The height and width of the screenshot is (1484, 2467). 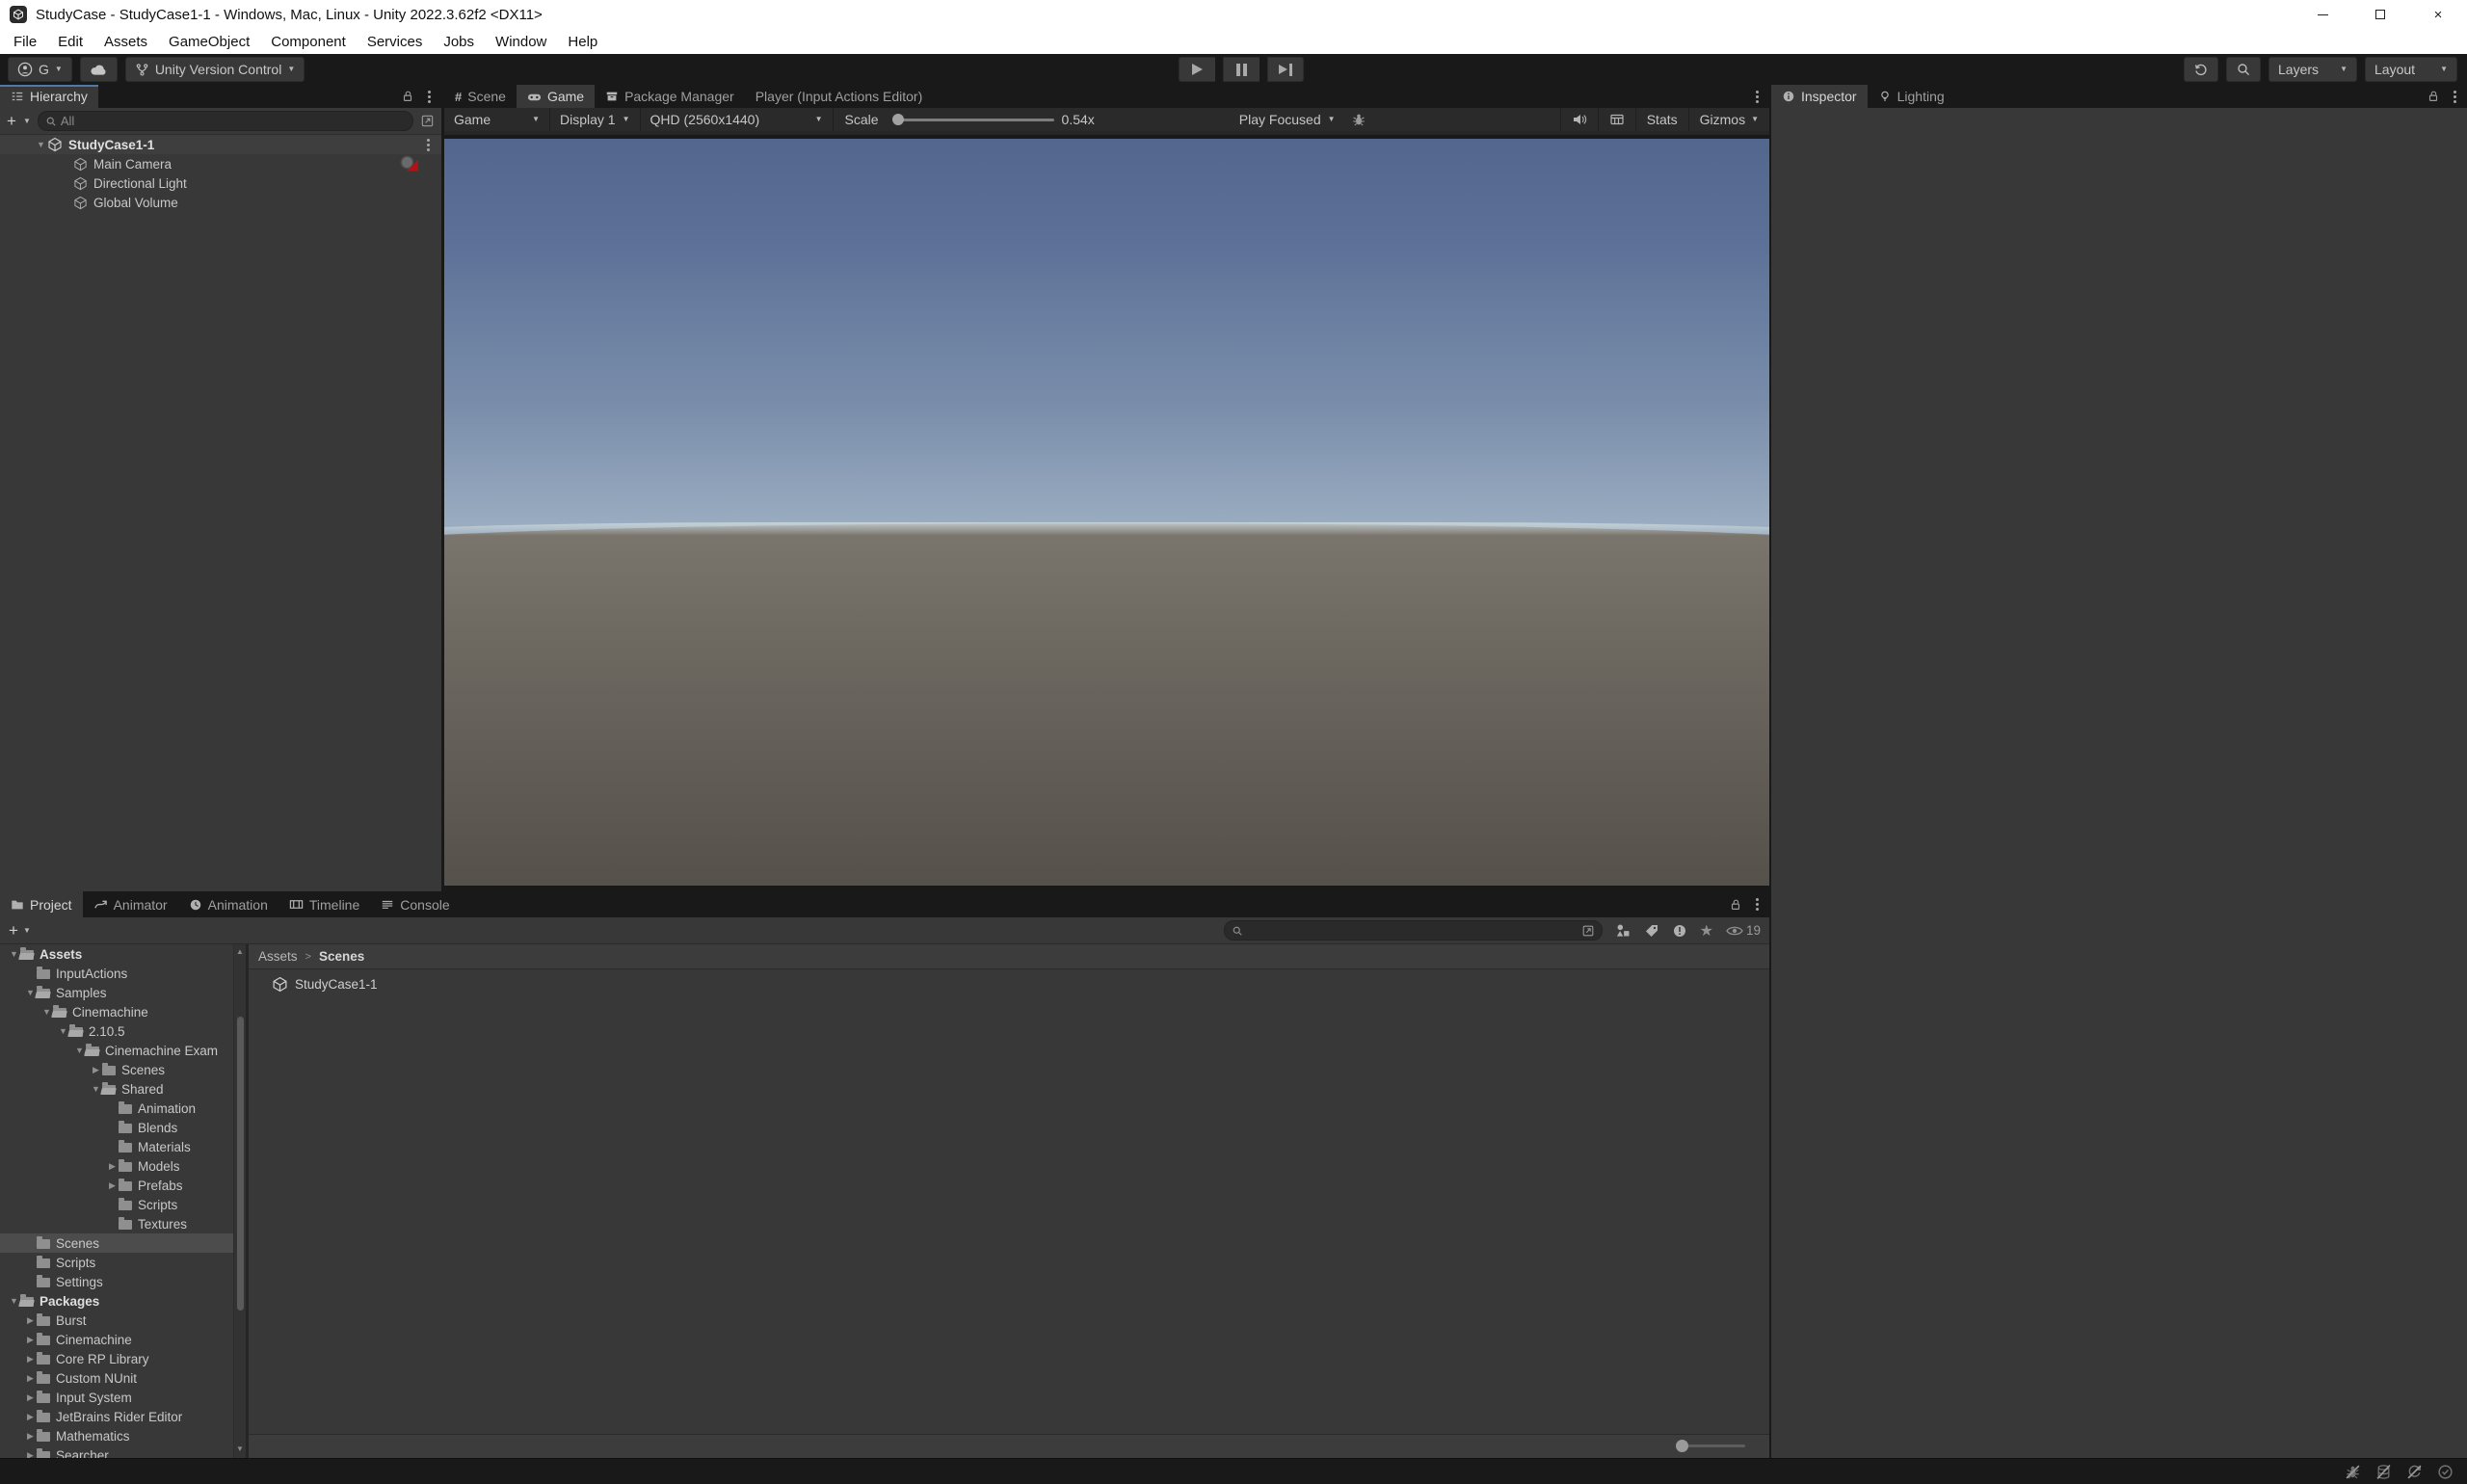 I want to click on menu-edit: Edit, so click(x=70, y=41).